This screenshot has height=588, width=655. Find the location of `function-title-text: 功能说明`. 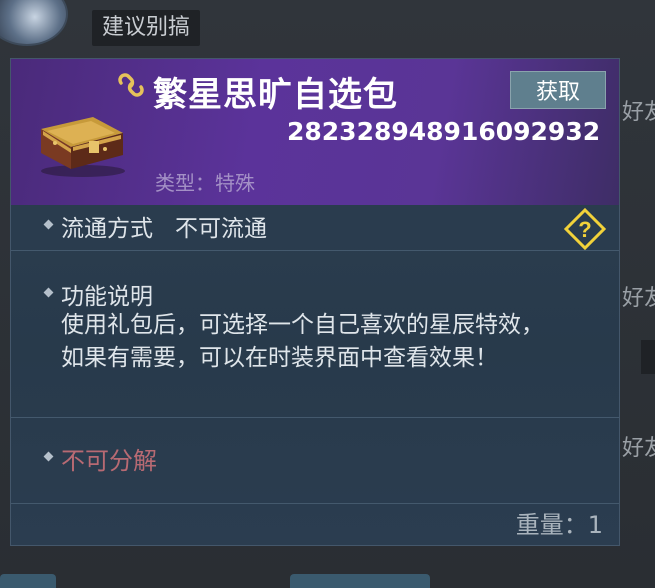

function-title-text: 功能说明 is located at coordinates (107, 297).